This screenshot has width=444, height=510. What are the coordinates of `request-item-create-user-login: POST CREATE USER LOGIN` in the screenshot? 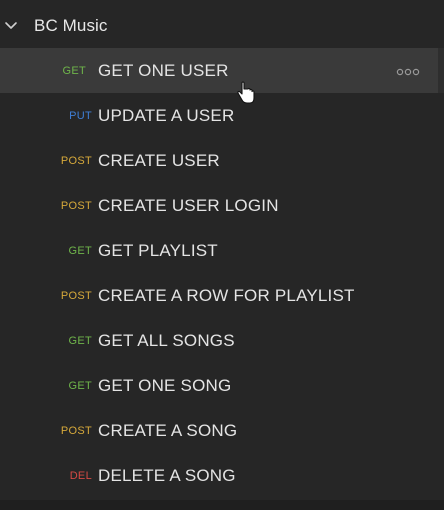 It's located at (222, 205).